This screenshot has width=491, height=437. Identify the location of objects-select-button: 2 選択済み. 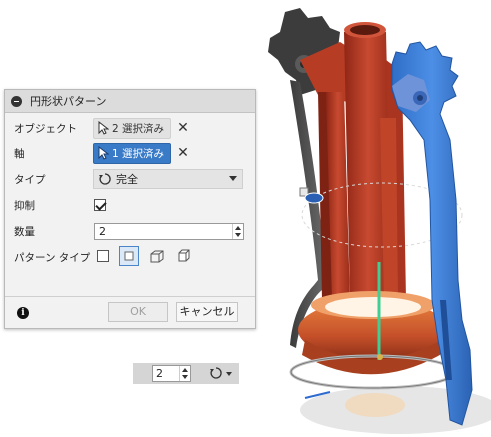
(132, 128).